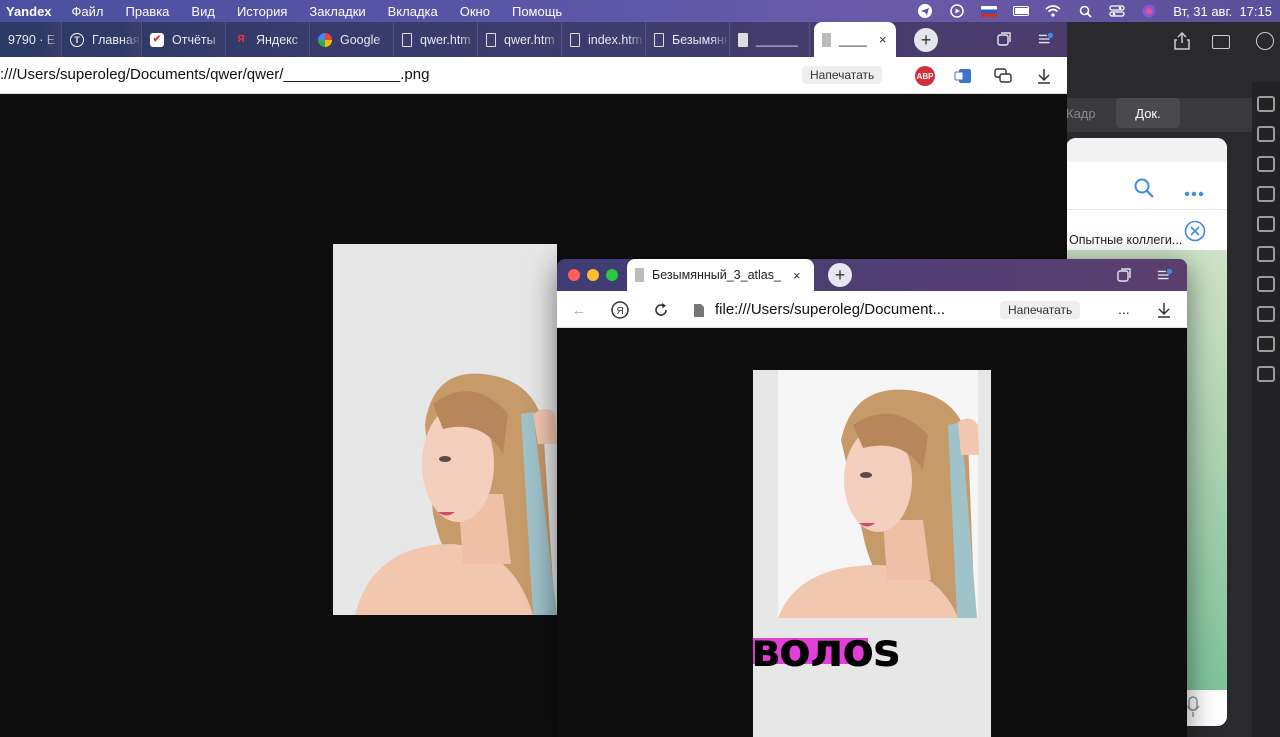 The image size is (1280, 737). I want to click on side-toolbar, so click(1266, 409).